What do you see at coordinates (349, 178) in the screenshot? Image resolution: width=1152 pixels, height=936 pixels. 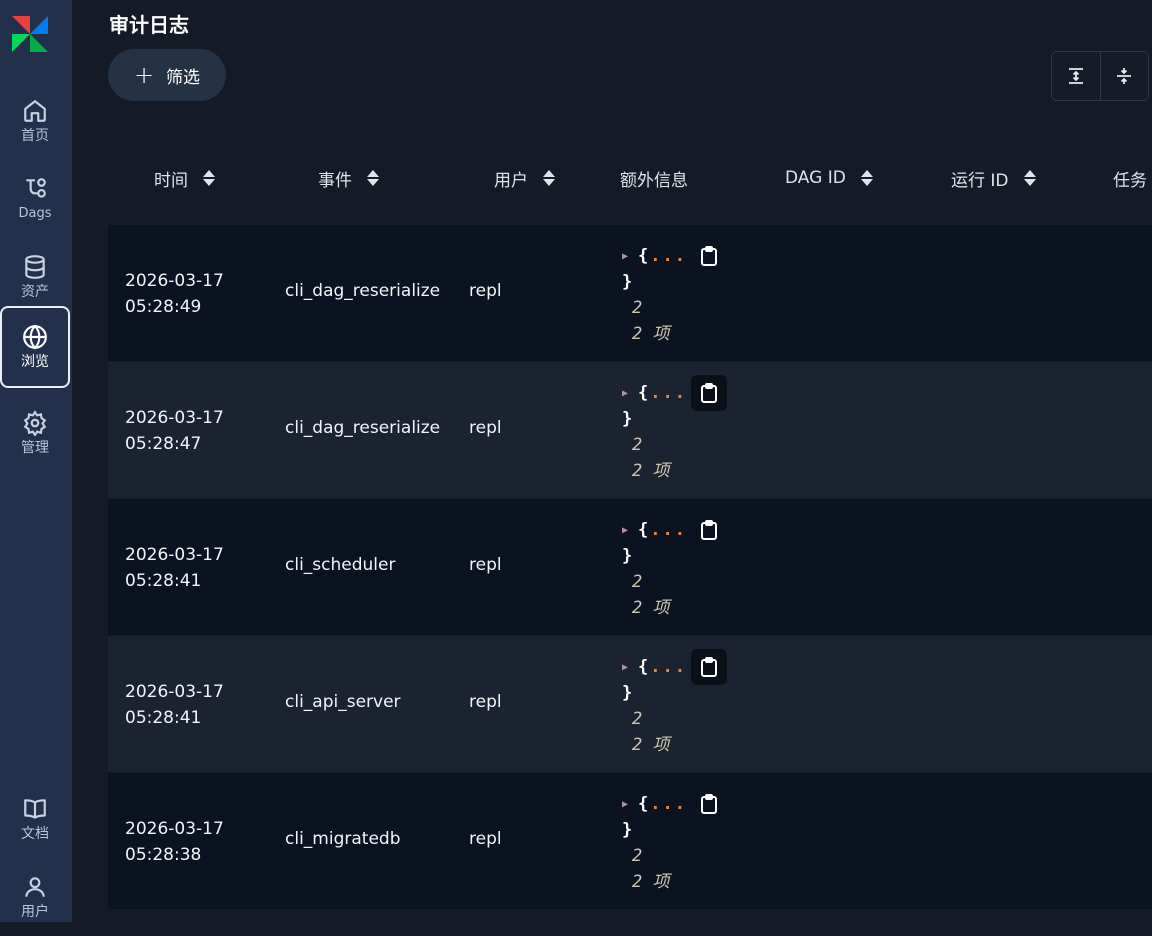 I see `column-header-event: 事件` at bounding box center [349, 178].